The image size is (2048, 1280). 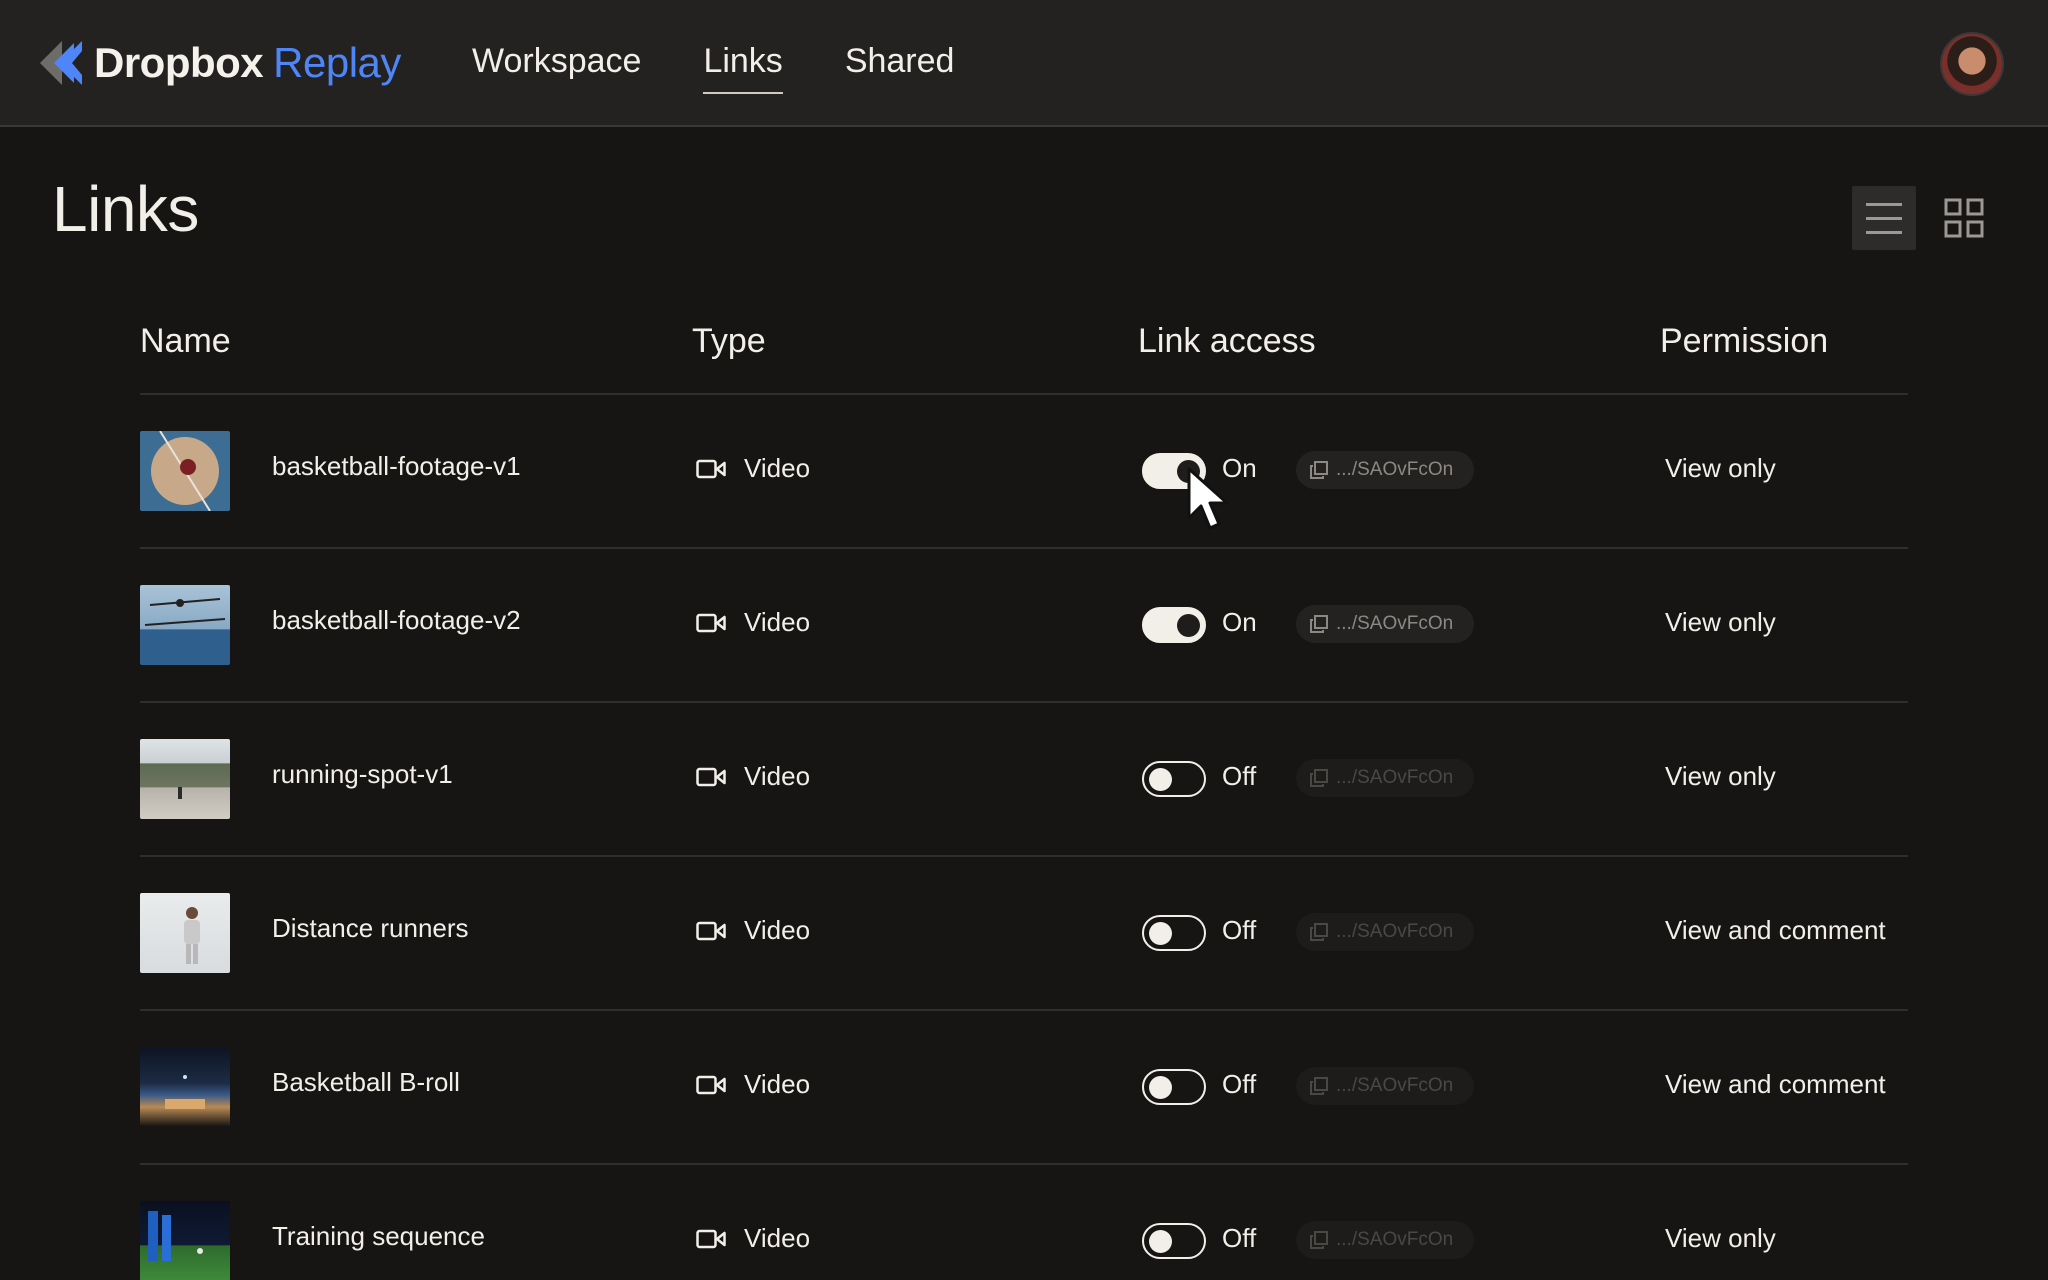 I want to click on list-view-button, so click(x=1884, y=218).